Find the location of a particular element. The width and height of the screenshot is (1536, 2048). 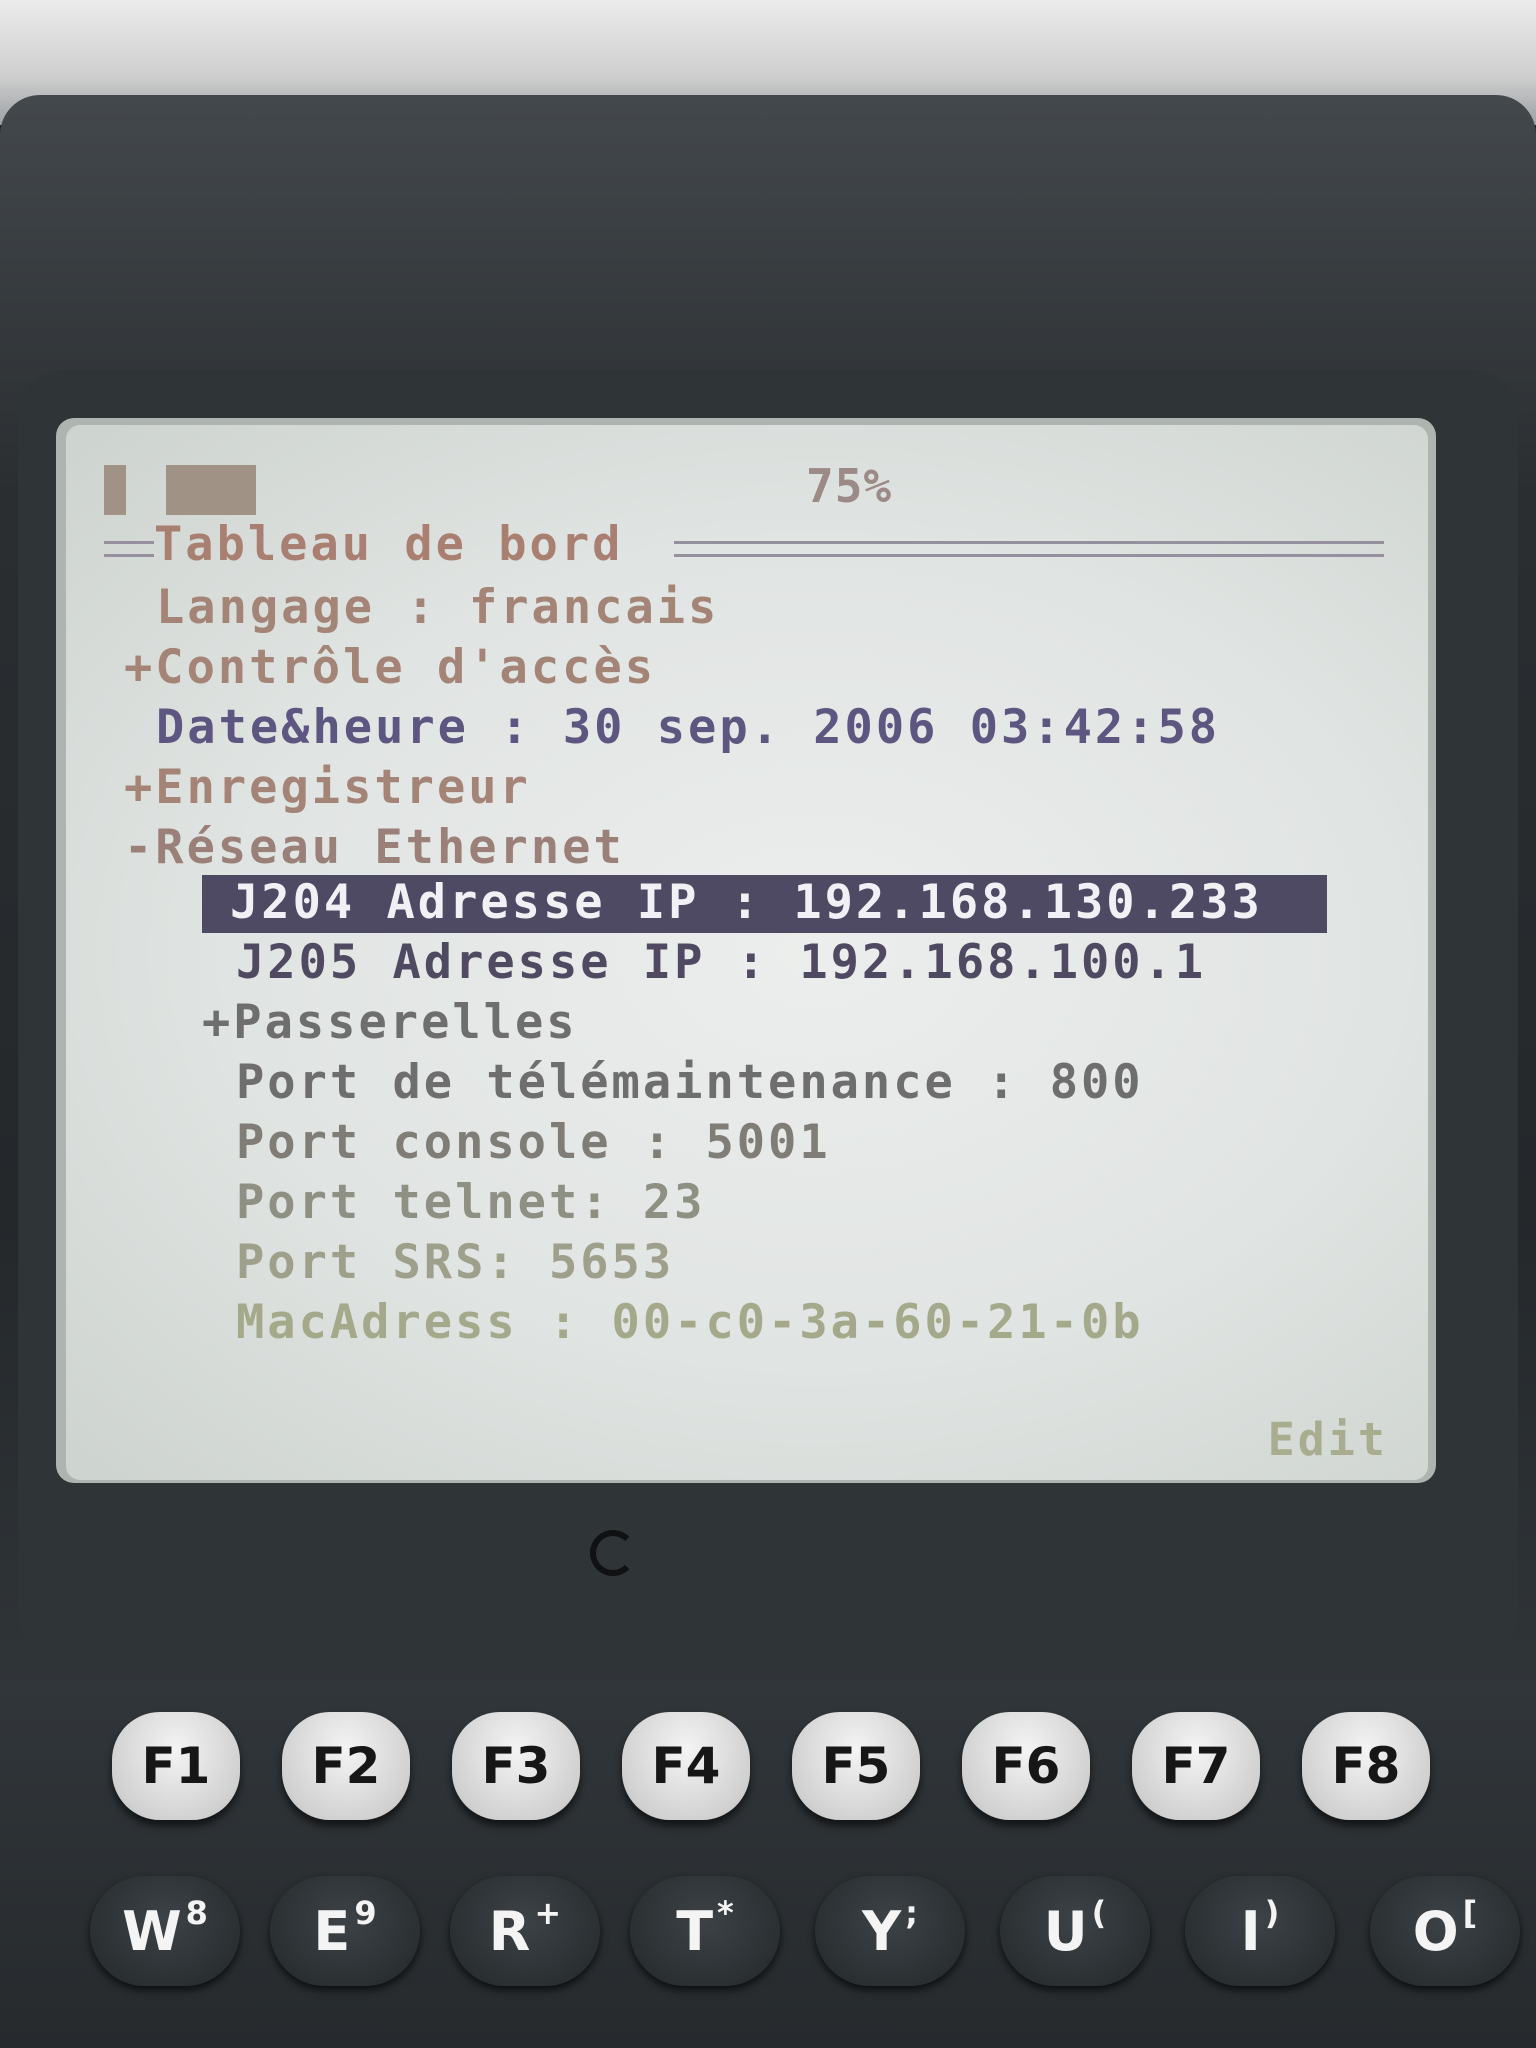

u-key-alt: ( is located at coordinates (1099, 1913).